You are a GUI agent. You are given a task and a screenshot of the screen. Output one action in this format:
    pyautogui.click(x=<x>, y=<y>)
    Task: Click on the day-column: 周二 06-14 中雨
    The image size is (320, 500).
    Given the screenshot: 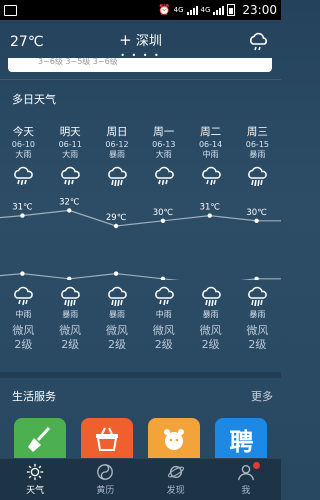 What is the action you would take?
    pyautogui.click(x=210, y=155)
    